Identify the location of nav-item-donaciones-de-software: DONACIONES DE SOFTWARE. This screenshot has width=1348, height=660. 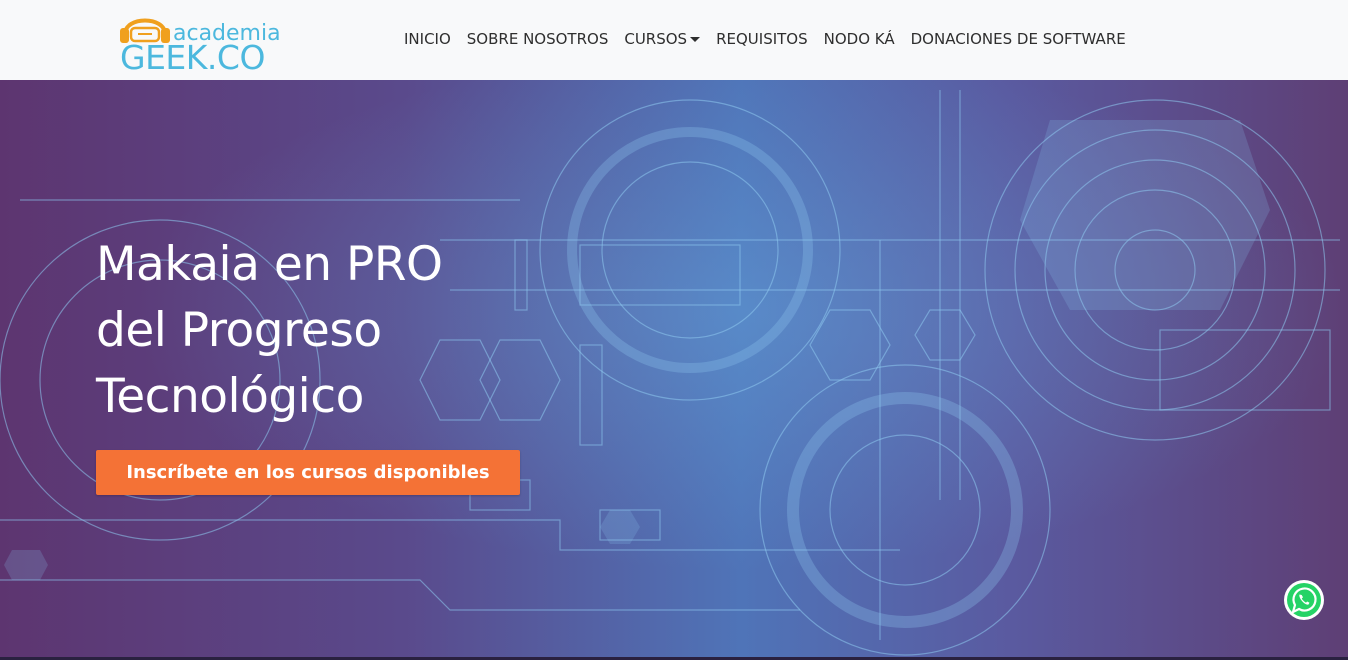
(1018, 39).